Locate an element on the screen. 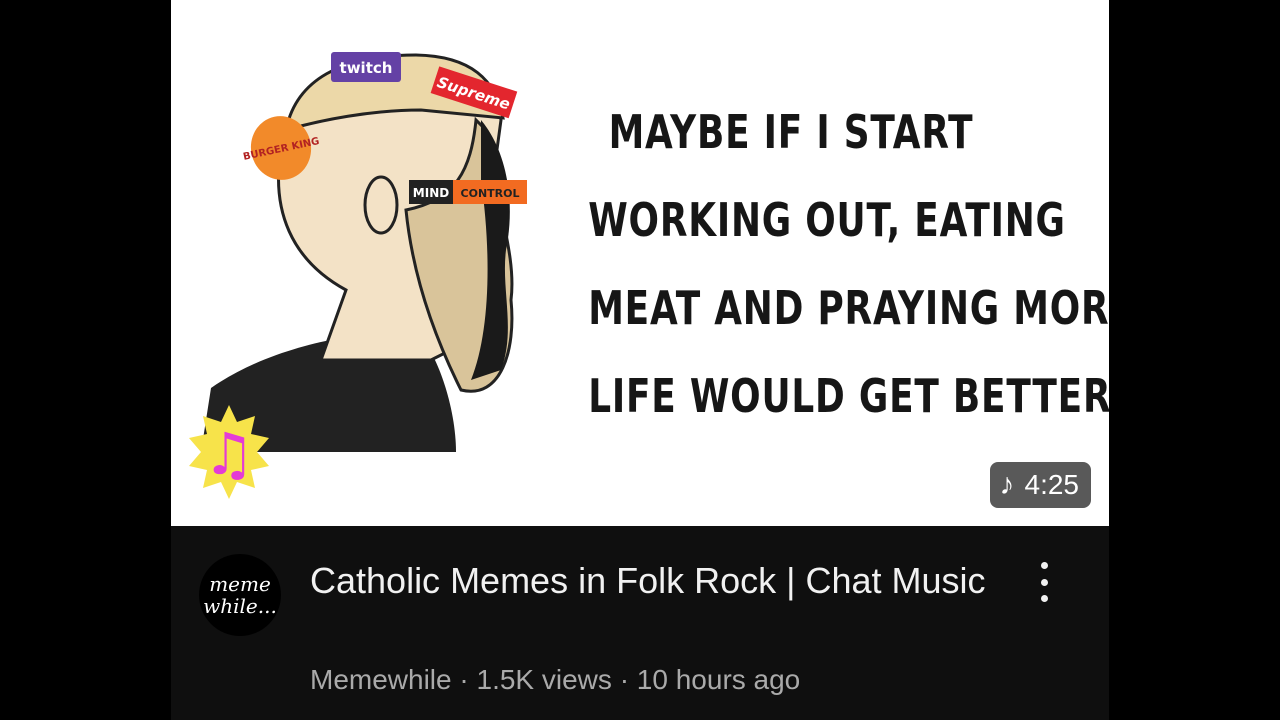 This screenshot has width=1280, height=720. meme-line: MAYBE IF I START is located at coordinates (791, 132).